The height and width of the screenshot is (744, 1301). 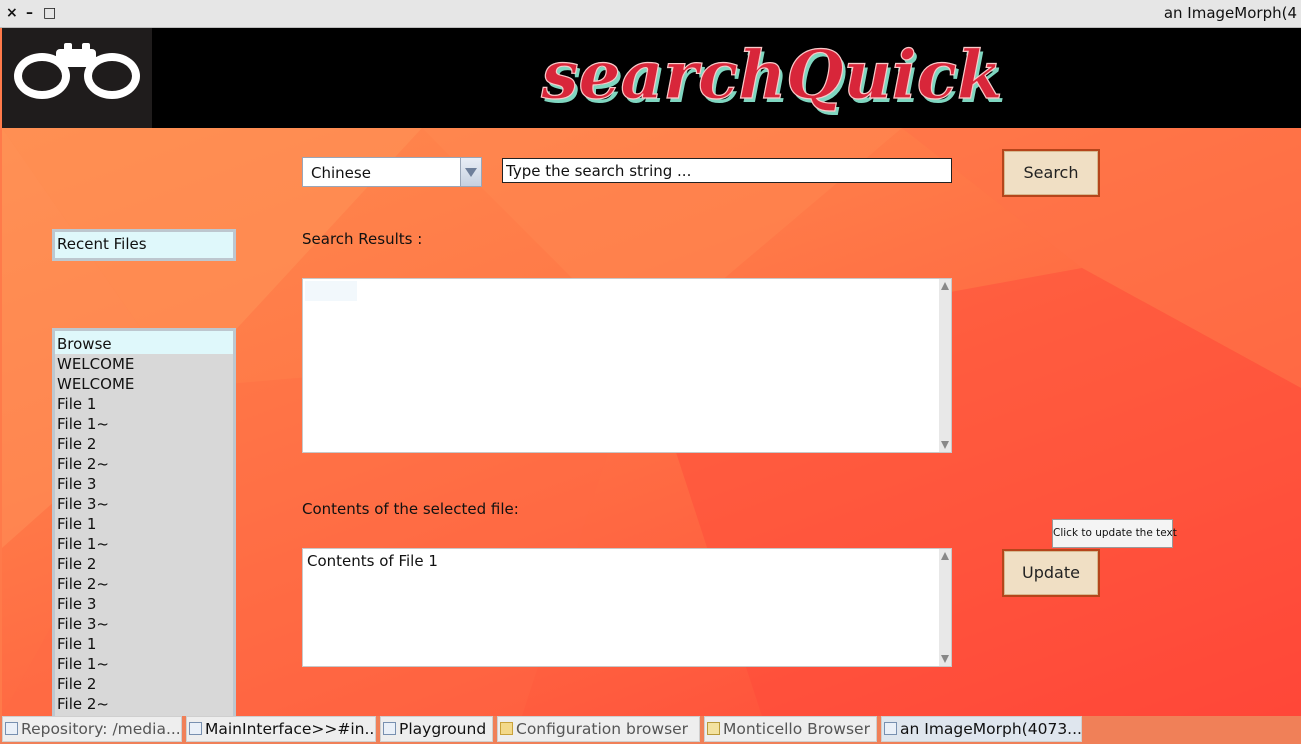 I want to click on taskbar-item-monticello-browser: Monticello Browser, so click(x=790, y=729).